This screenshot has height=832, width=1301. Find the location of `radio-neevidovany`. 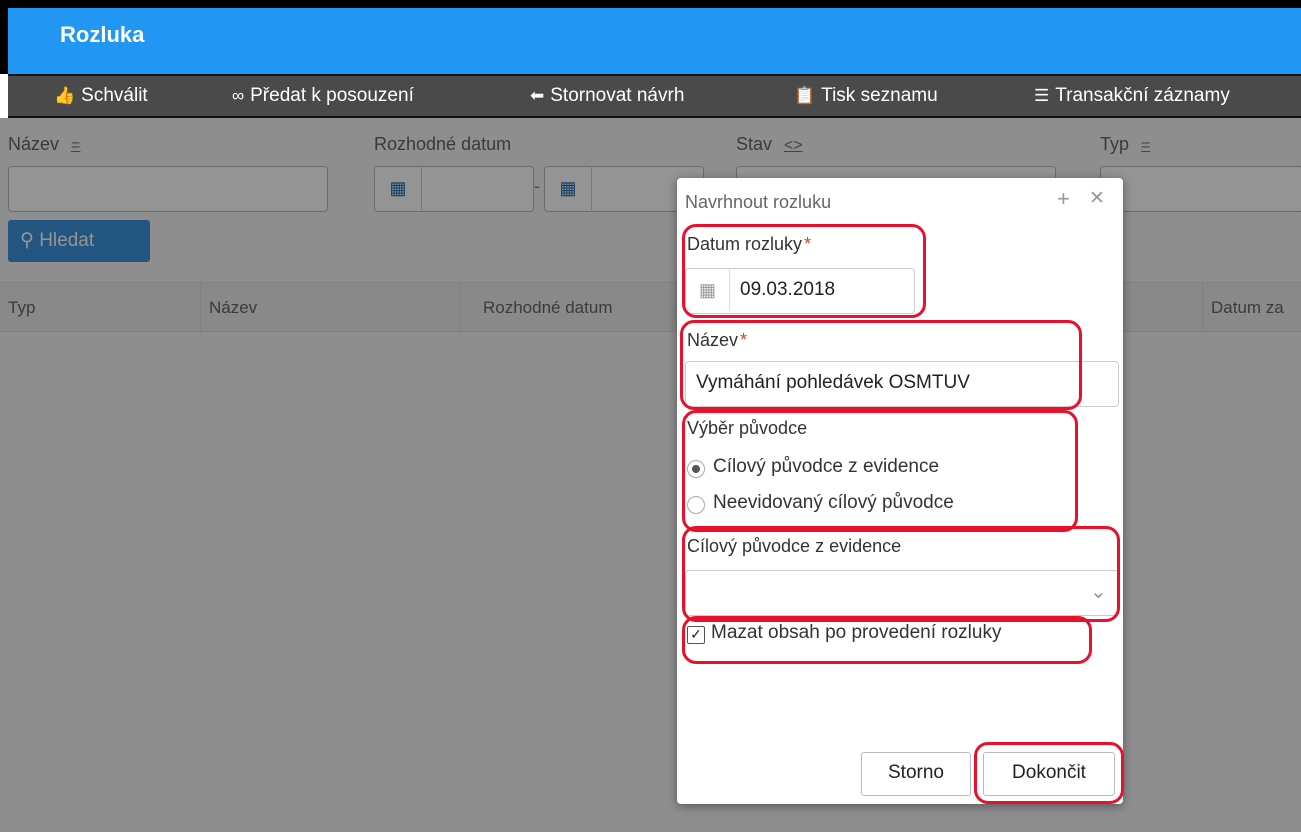

radio-neevidovany is located at coordinates (696, 505).